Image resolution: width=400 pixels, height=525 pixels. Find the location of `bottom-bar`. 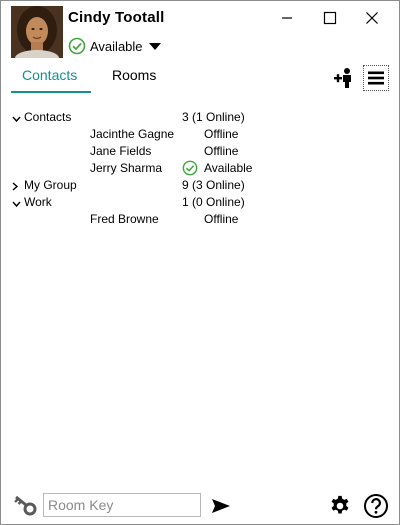

bottom-bar is located at coordinates (200, 506).